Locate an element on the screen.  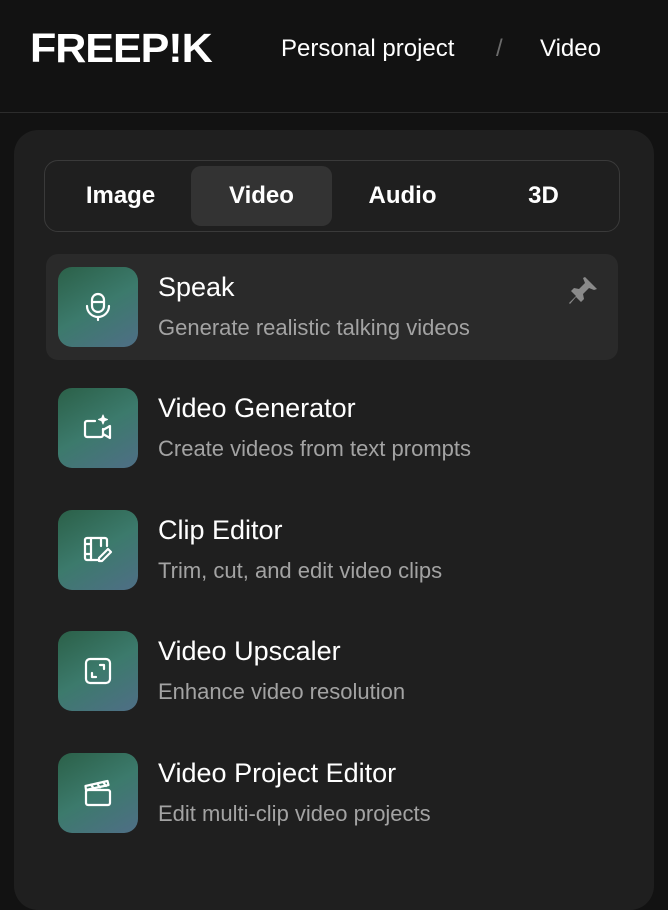
tab-3d: 3D is located at coordinates (543, 196).